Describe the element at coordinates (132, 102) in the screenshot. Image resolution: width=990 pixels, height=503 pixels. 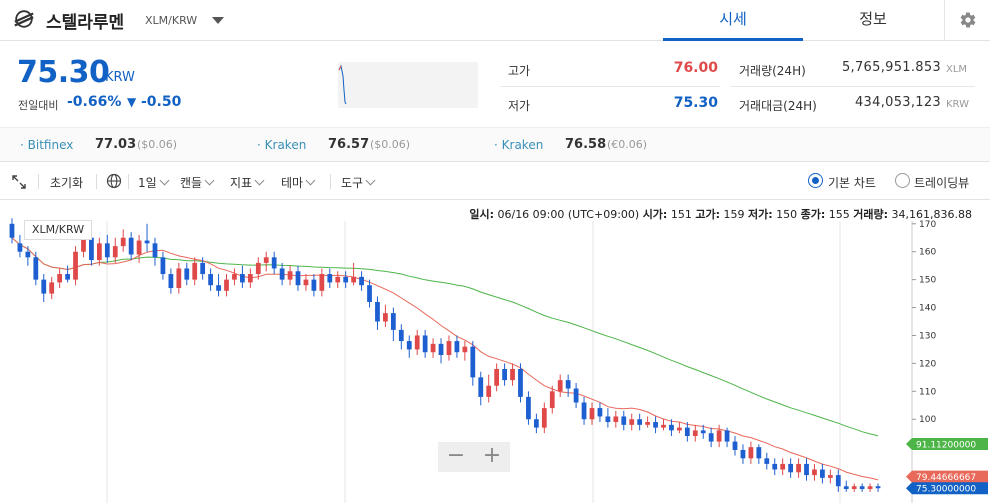
I see `down-arrow-icon: ▼` at that location.